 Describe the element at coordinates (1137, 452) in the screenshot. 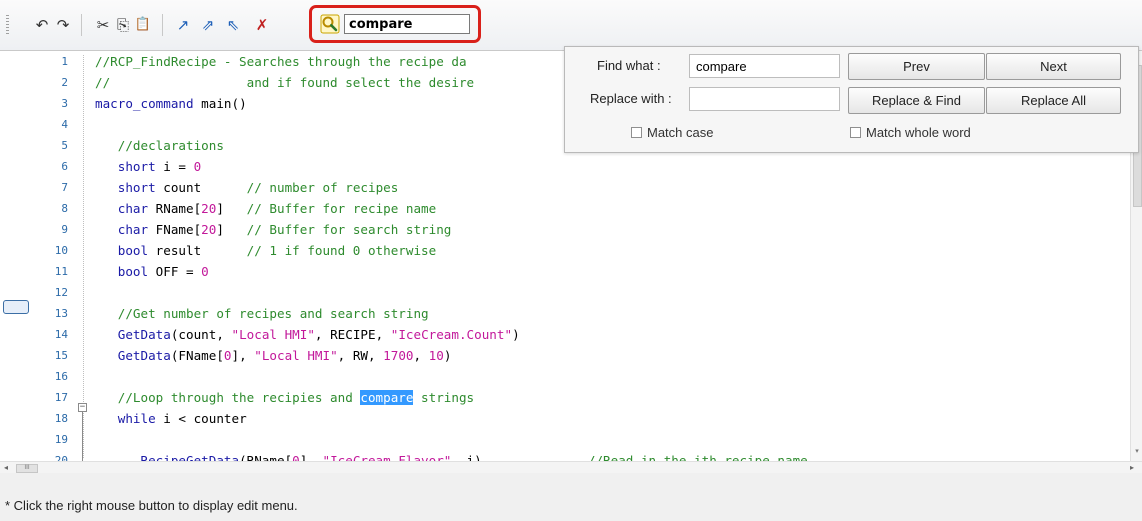

I see `scroll-down-icon: ▾` at that location.